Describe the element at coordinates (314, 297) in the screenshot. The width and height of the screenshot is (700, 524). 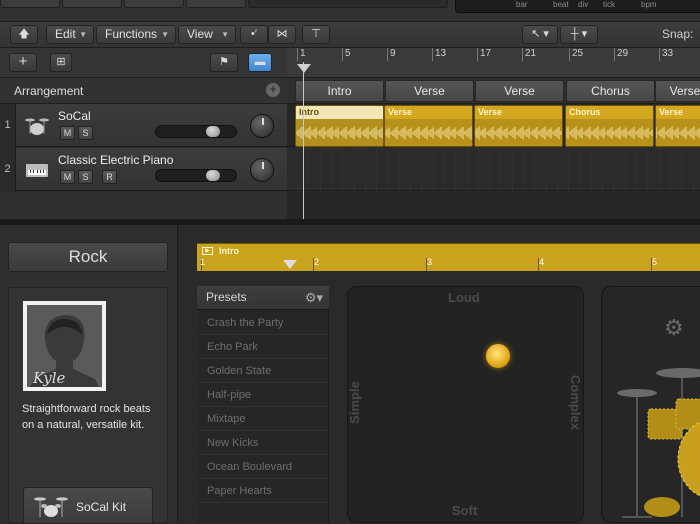
I see `gear-icon: ⚙▾` at that location.